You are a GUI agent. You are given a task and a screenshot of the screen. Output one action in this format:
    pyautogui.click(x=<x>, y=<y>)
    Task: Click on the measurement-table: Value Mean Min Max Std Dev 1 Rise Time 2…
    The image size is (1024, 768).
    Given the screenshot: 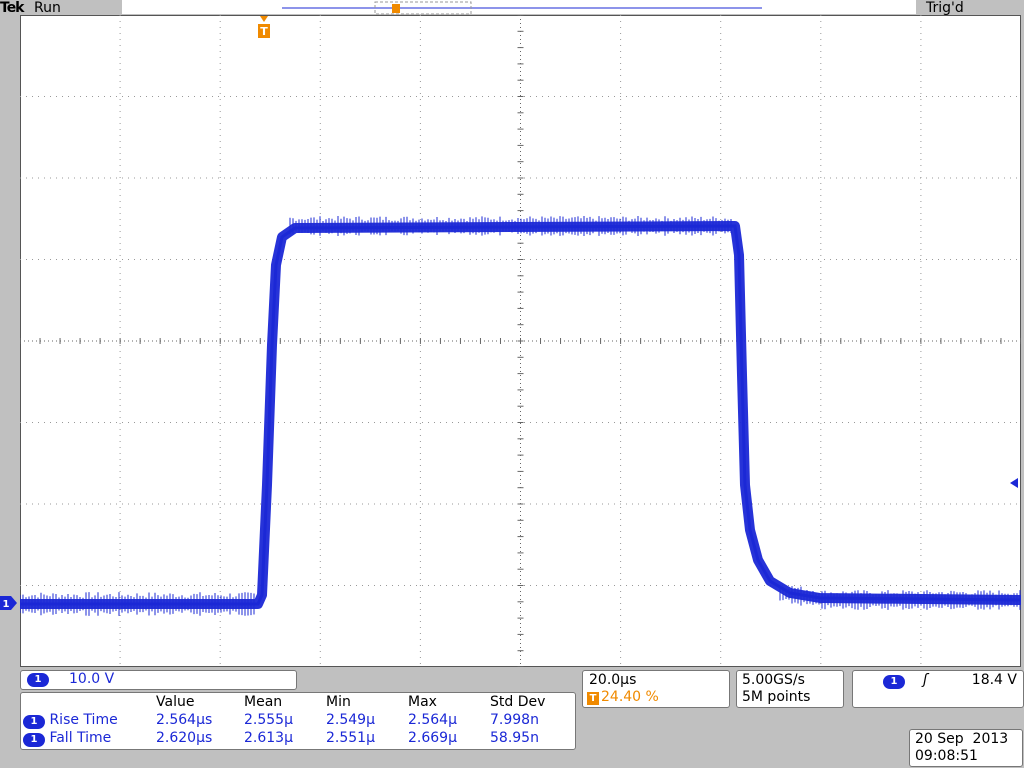 What is the action you would take?
    pyautogui.click(x=284, y=720)
    